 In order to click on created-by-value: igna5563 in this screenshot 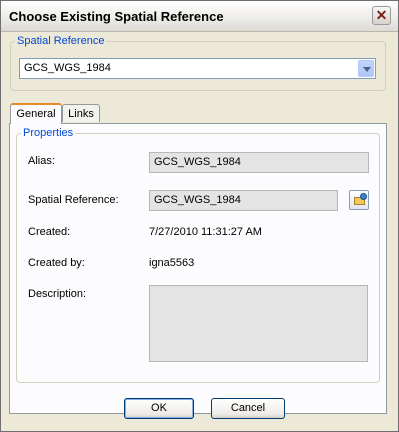, I will do `click(172, 263)`.